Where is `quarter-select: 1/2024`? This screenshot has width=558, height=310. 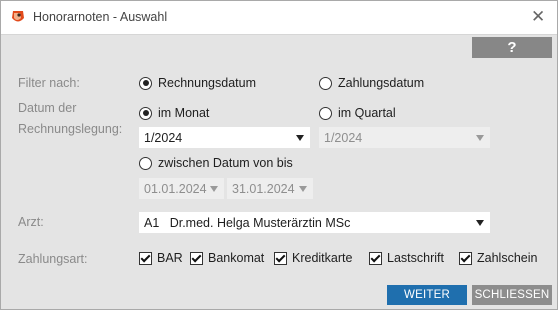
quarter-select: 1/2024 is located at coordinates (404, 137).